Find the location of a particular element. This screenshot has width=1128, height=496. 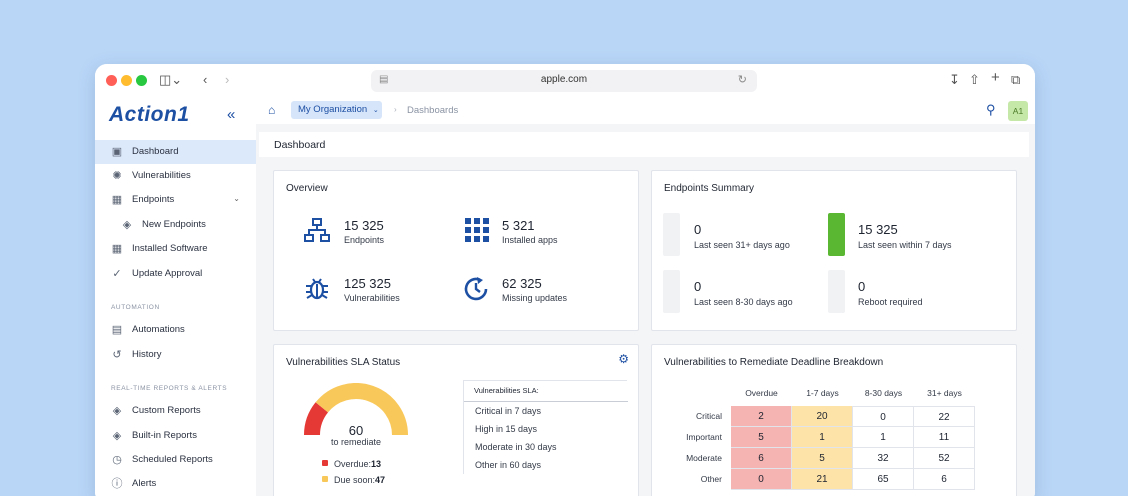

breadcrumb: Dashboards is located at coordinates (432, 110).